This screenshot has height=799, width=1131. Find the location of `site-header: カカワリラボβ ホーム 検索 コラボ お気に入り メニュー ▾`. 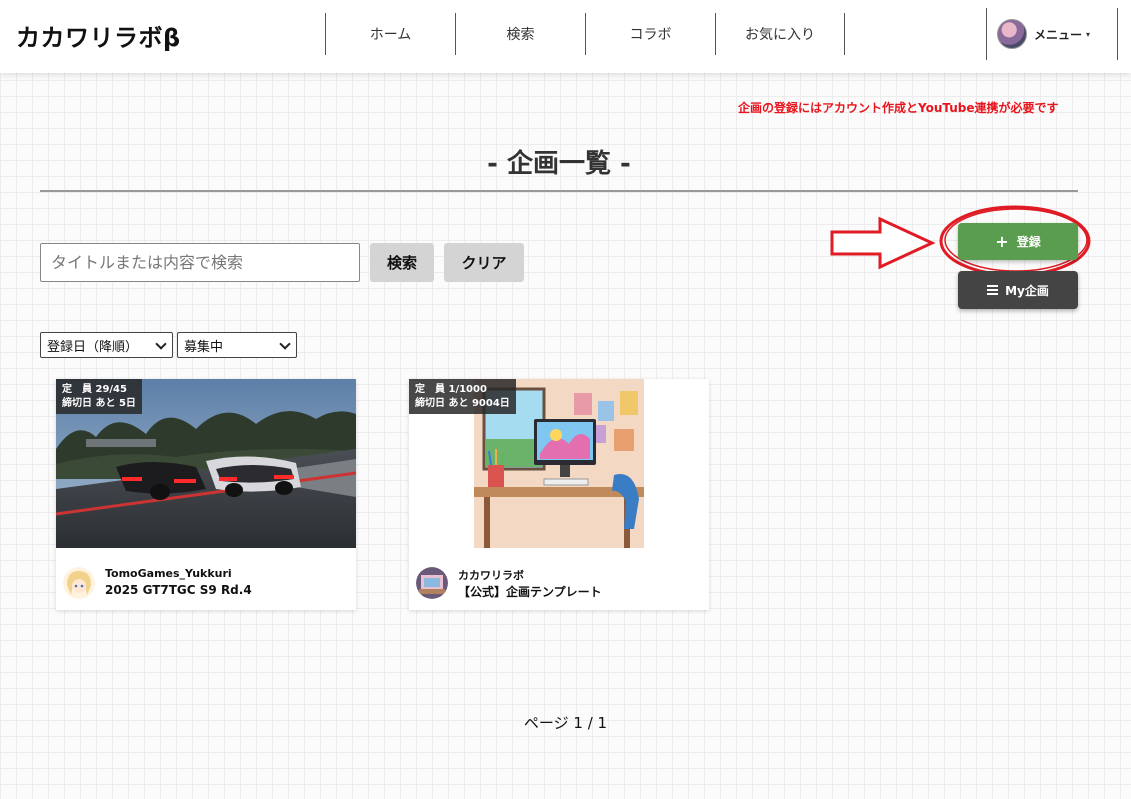

site-header: カカワリラボβ ホーム 検索 コラボ お気に入り メニュー ▾ is located at coordinates (565, 36).